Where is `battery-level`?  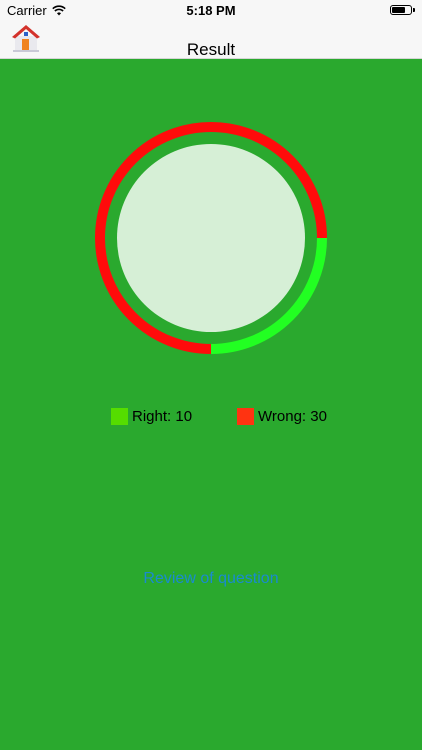 battery-level is located at coordinates (398, 10).